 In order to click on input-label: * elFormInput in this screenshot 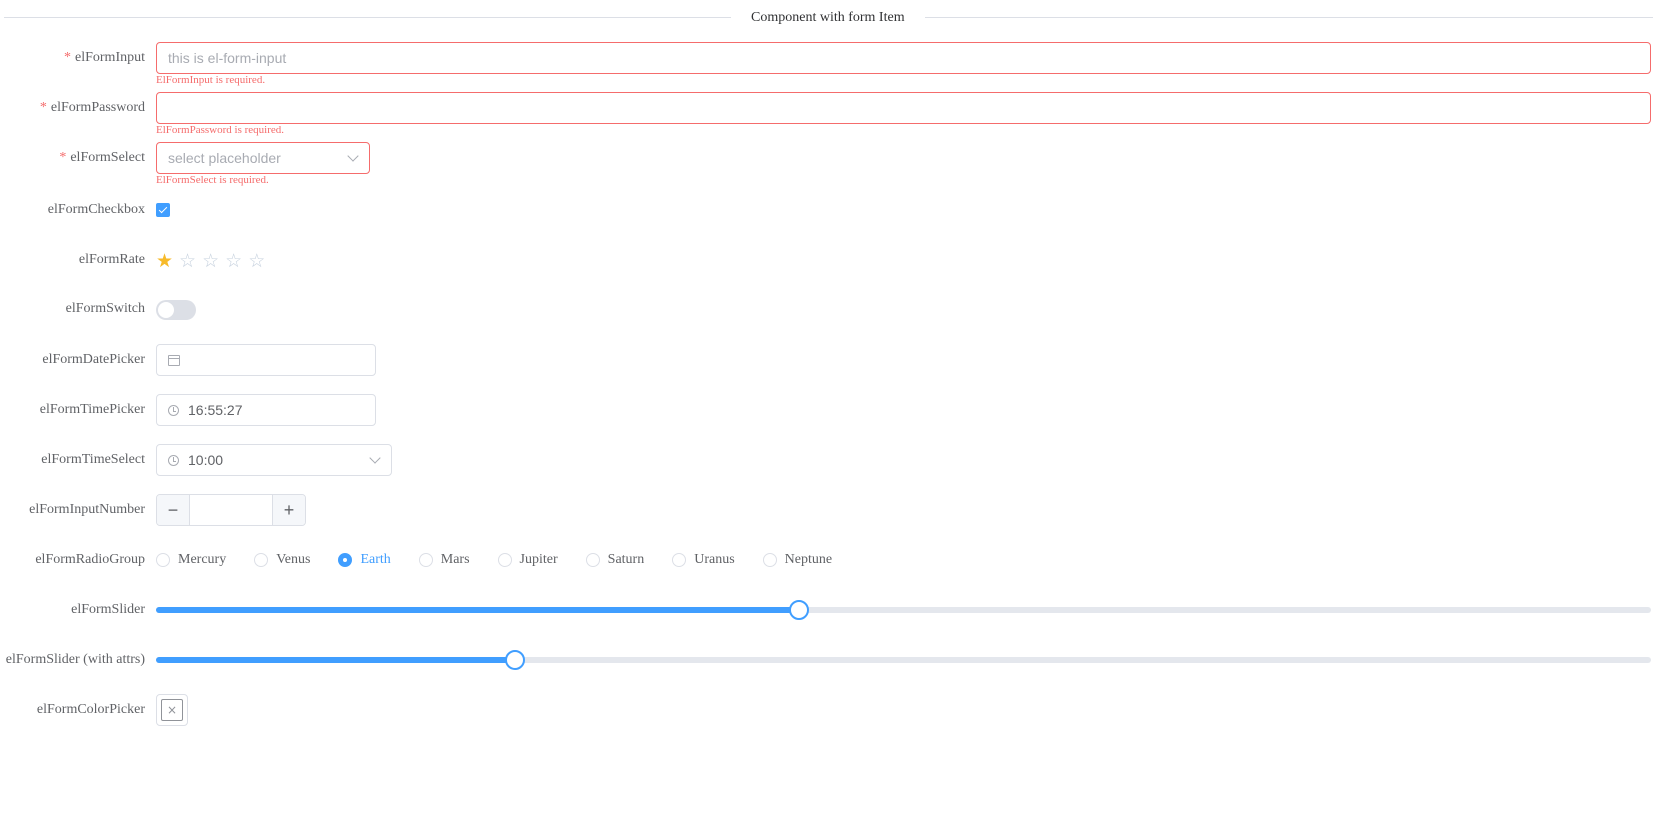, I will do `click(104, 58)`.